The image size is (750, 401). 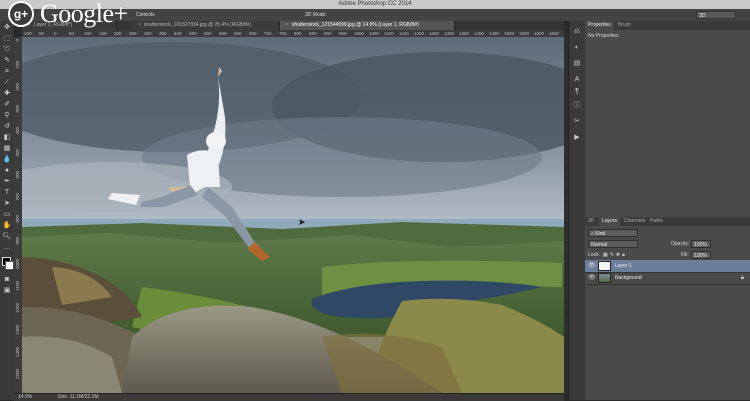 What do you see at coordinates (7, 170) in the screenshot?
I see `dodge-tool-icon: ●` at bounding box center [7, 170].